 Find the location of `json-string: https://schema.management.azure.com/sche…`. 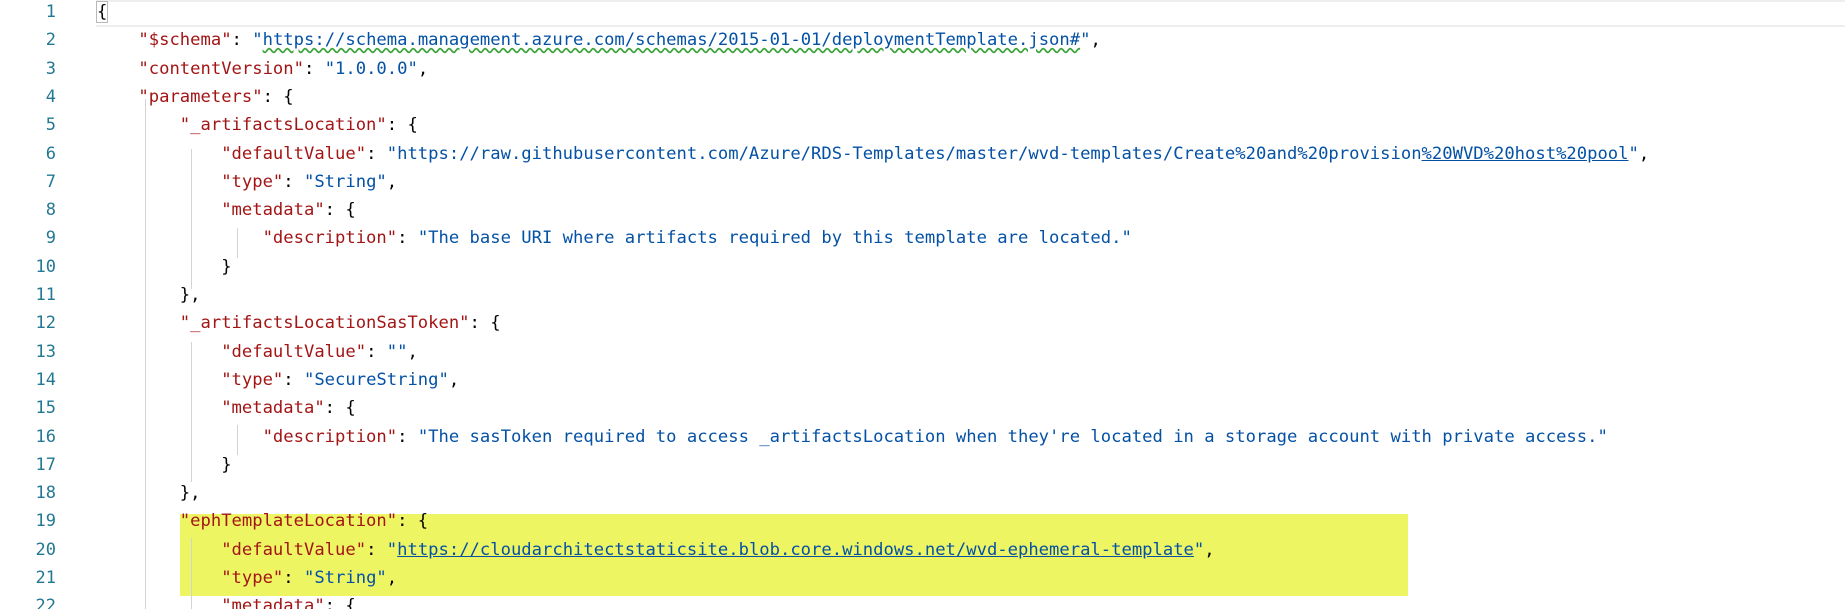

json-string: https://schema.management.azure.com/sche… is located at coordinates (671, 40).